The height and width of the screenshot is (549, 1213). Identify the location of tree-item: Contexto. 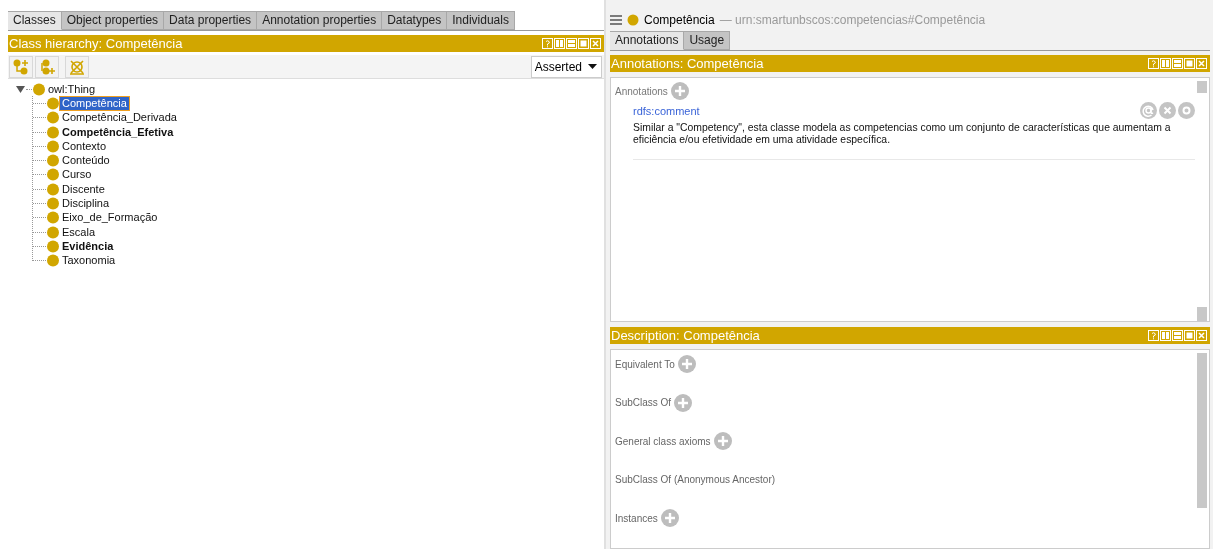
(84, 146).